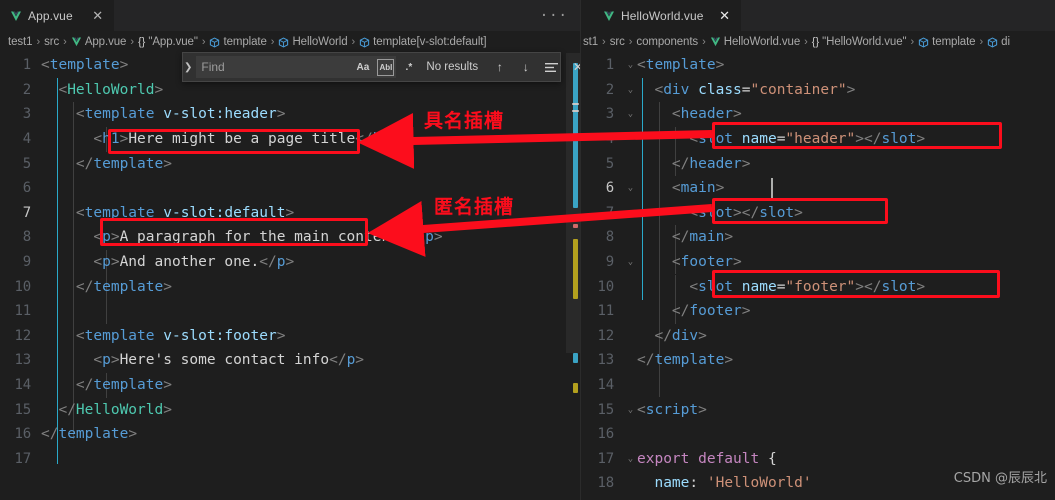 Image resolution: width=1055 pixels, height=500 pixels. Describe the element at coordinates (859, 42) in the screenshot. I see `breadcrumb-item: {} "HelloWorld.vue"` at that location.